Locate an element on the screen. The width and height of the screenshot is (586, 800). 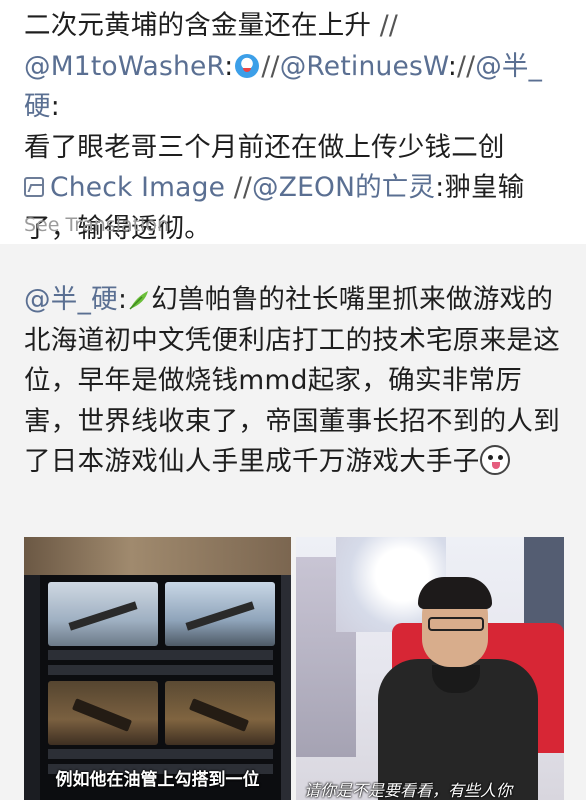
check-image-link: Check Image is located at coordinates (124, 187).